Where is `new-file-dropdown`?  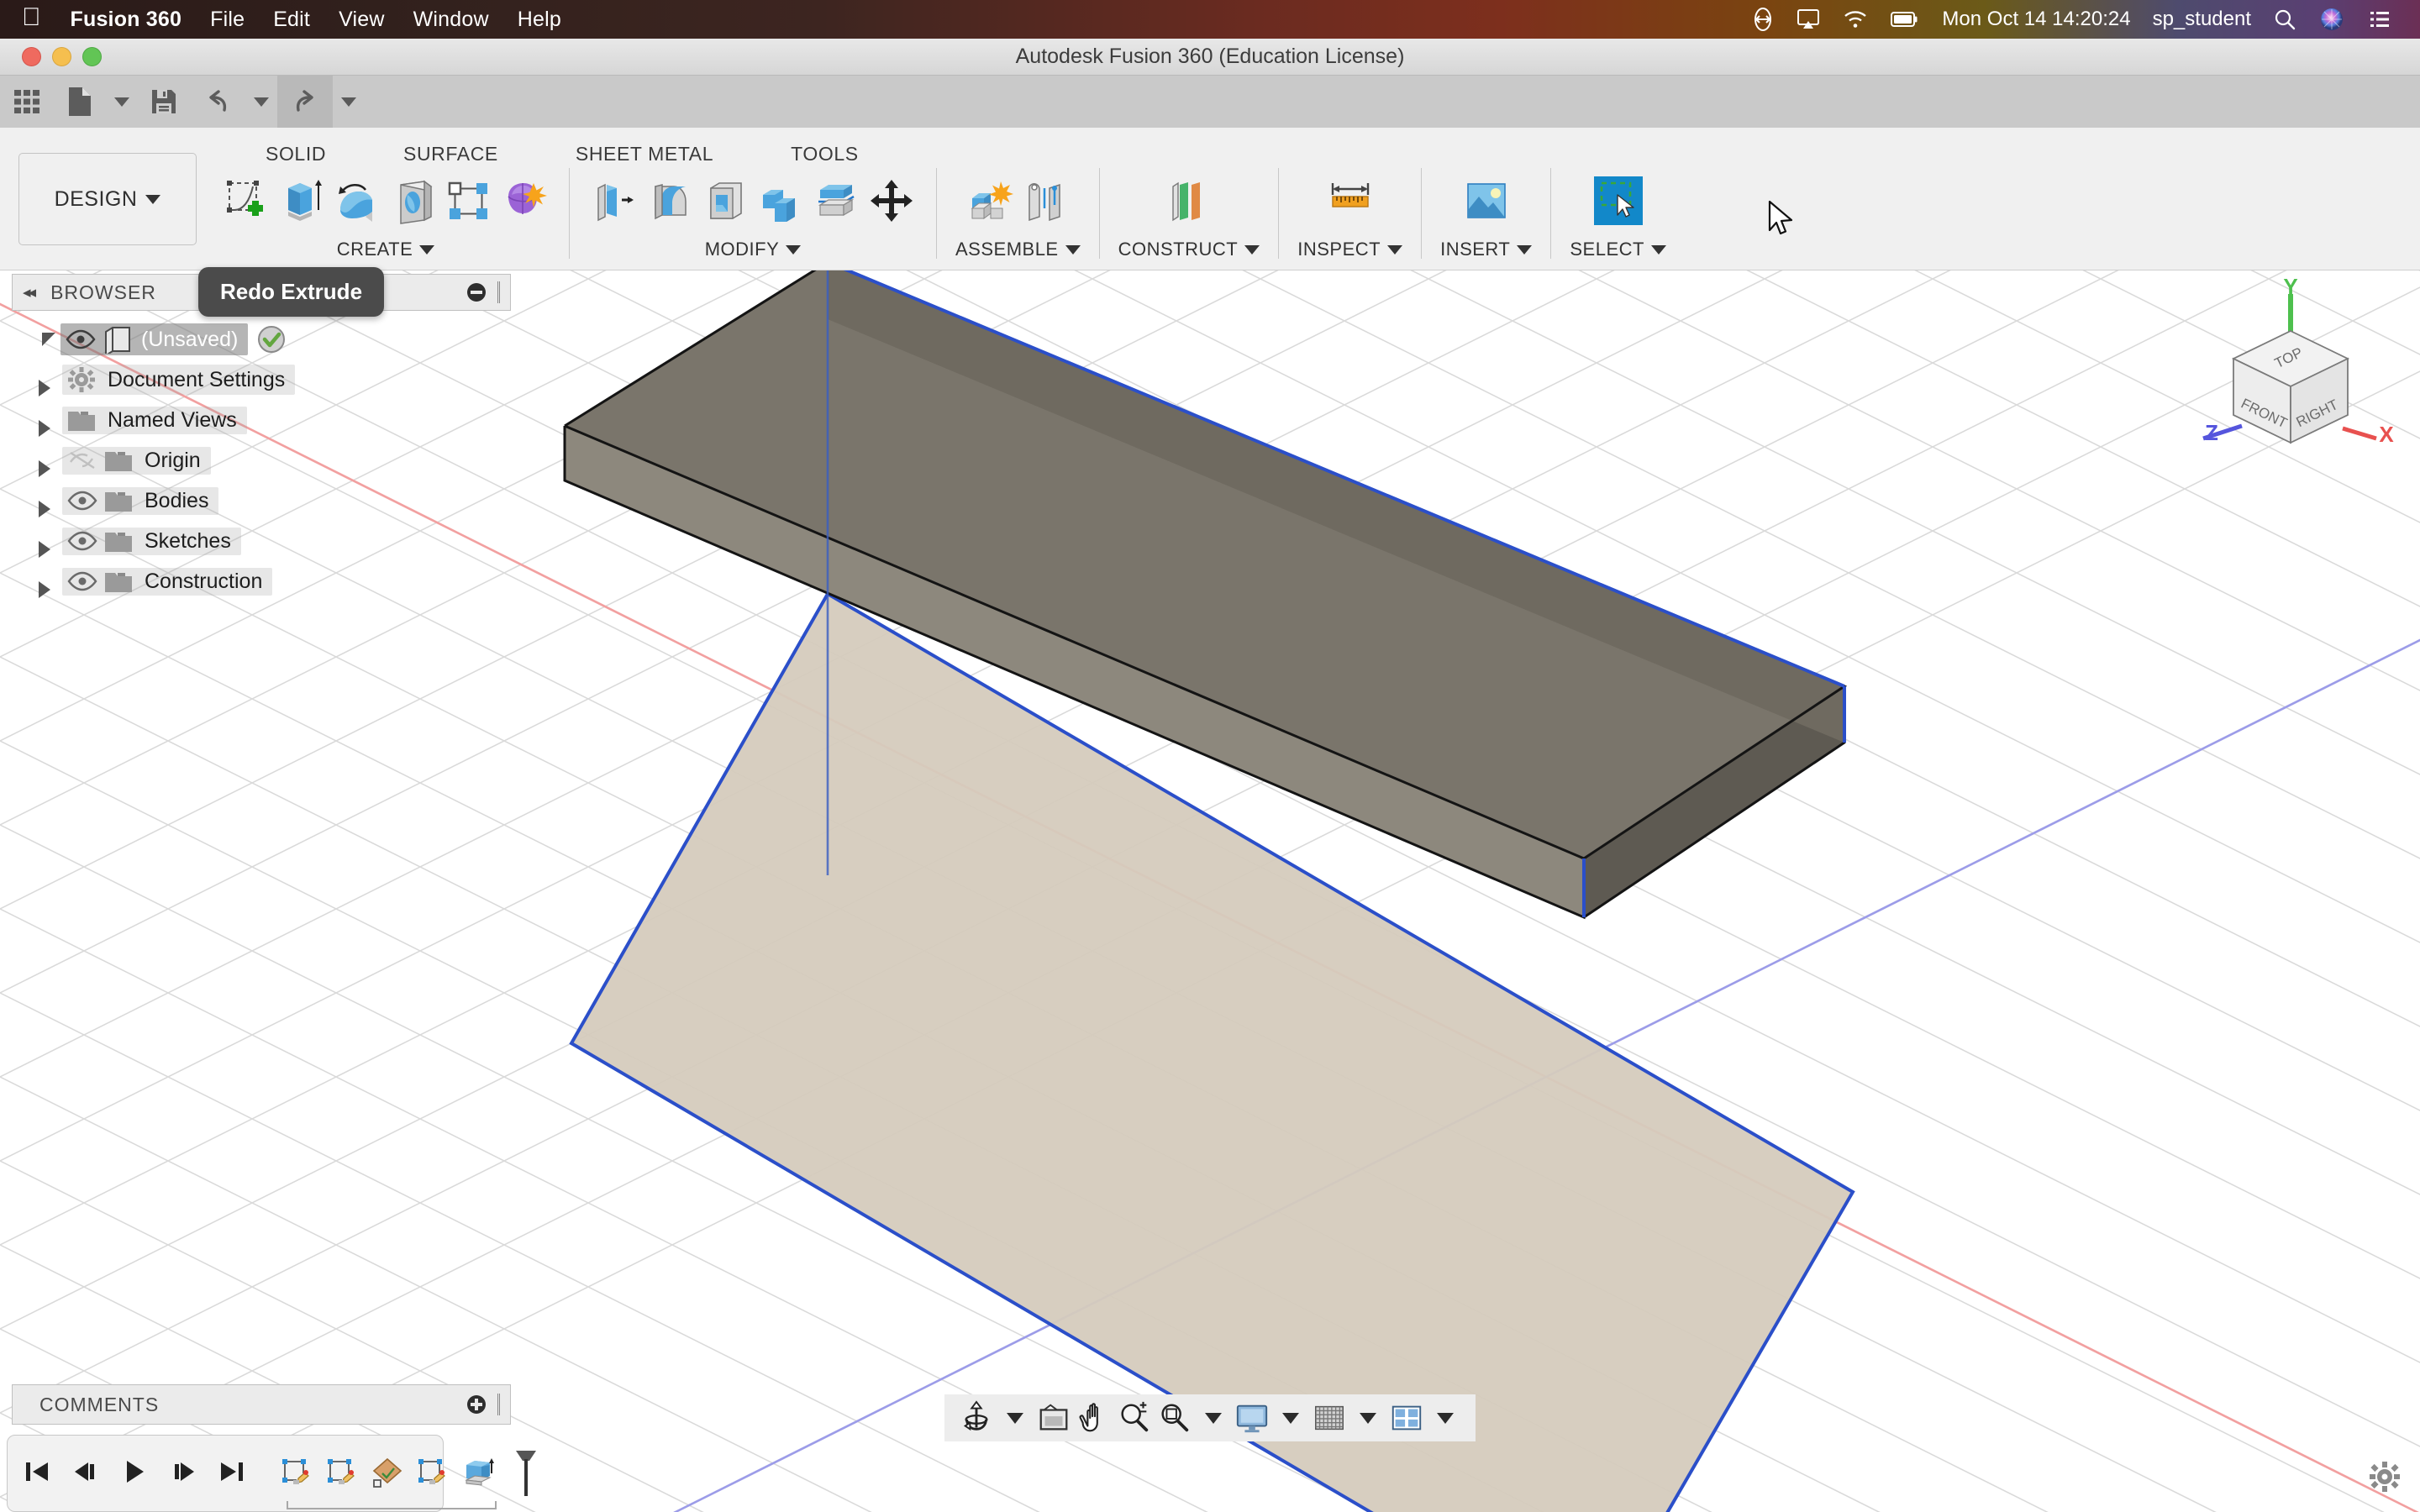 new-file-dropdown is located at coordinates (122, 102).